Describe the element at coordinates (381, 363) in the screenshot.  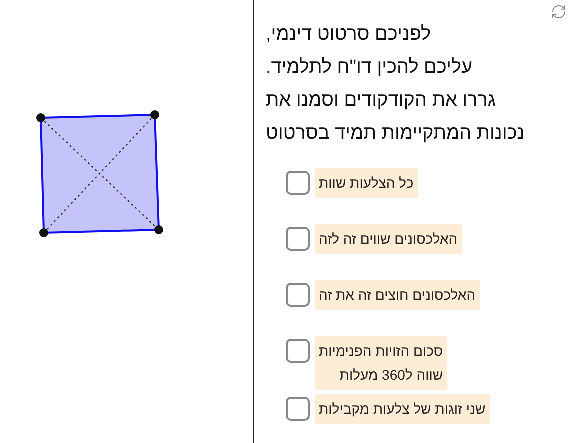
I see `option-label: סכום הזויות הפנימיות שווה ל360 מעלות` at that location.